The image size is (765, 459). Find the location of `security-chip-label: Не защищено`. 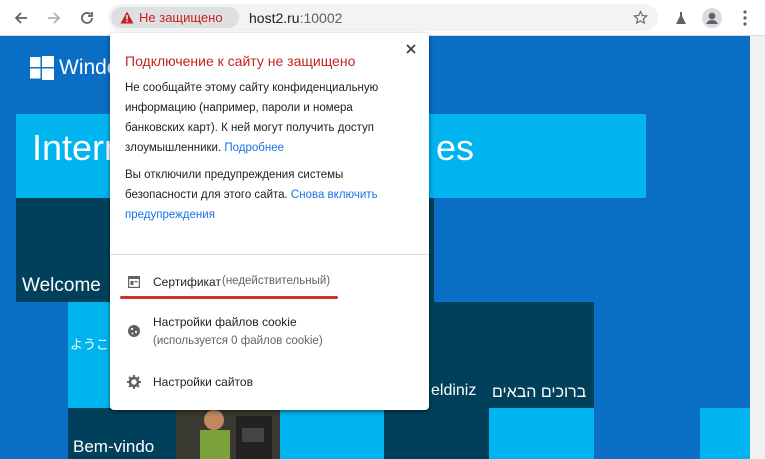

security-chip-label: Не защищено is located at coordinates (181, 17).